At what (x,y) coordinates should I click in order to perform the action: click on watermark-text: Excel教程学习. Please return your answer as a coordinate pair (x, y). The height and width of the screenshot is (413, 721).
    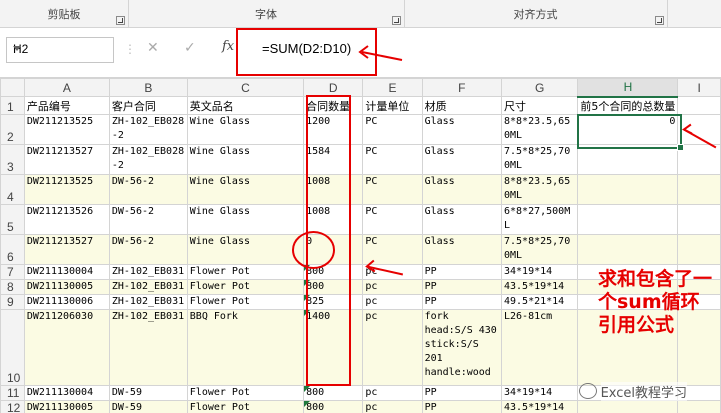
    Looking at the image, I should click on (643, 393).